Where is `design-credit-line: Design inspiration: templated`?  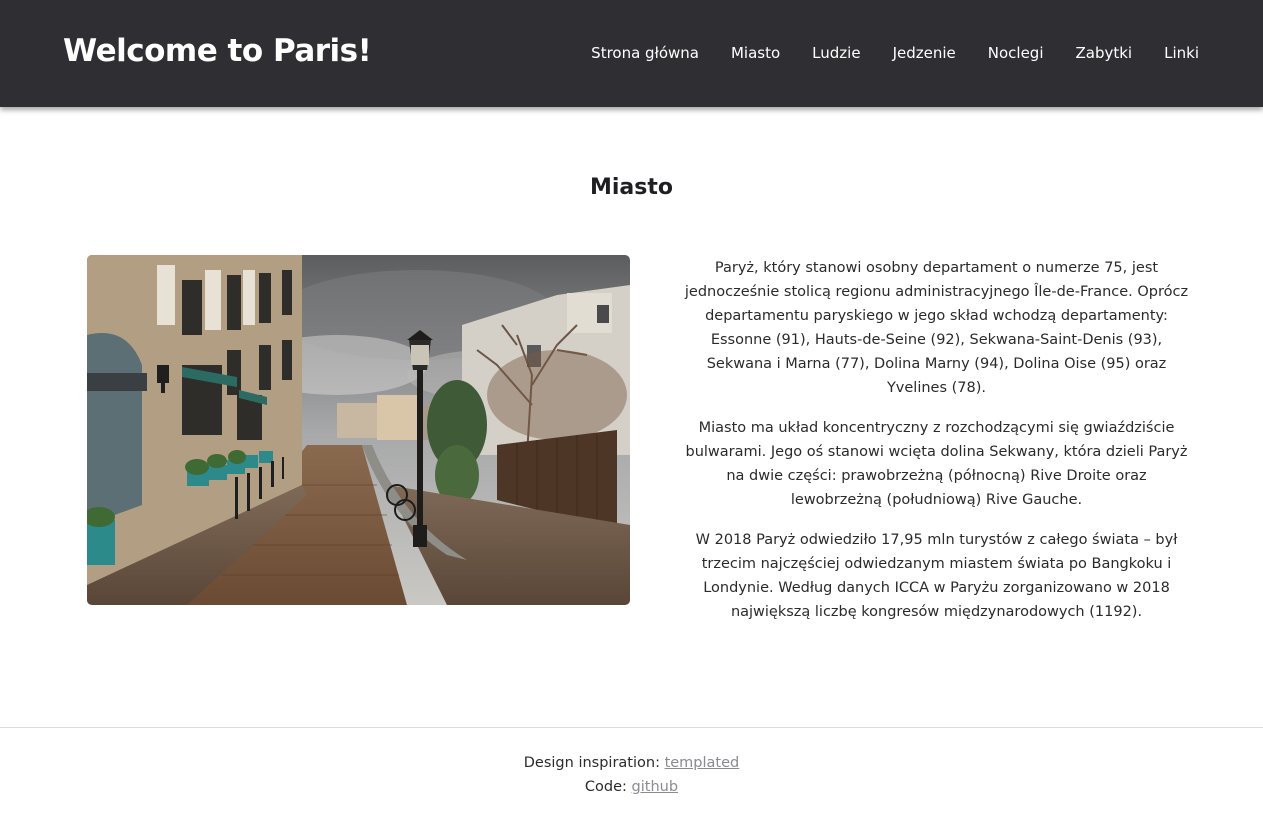
design-credit-line: Design inspiration: templated is located at coordinates (631, 763).